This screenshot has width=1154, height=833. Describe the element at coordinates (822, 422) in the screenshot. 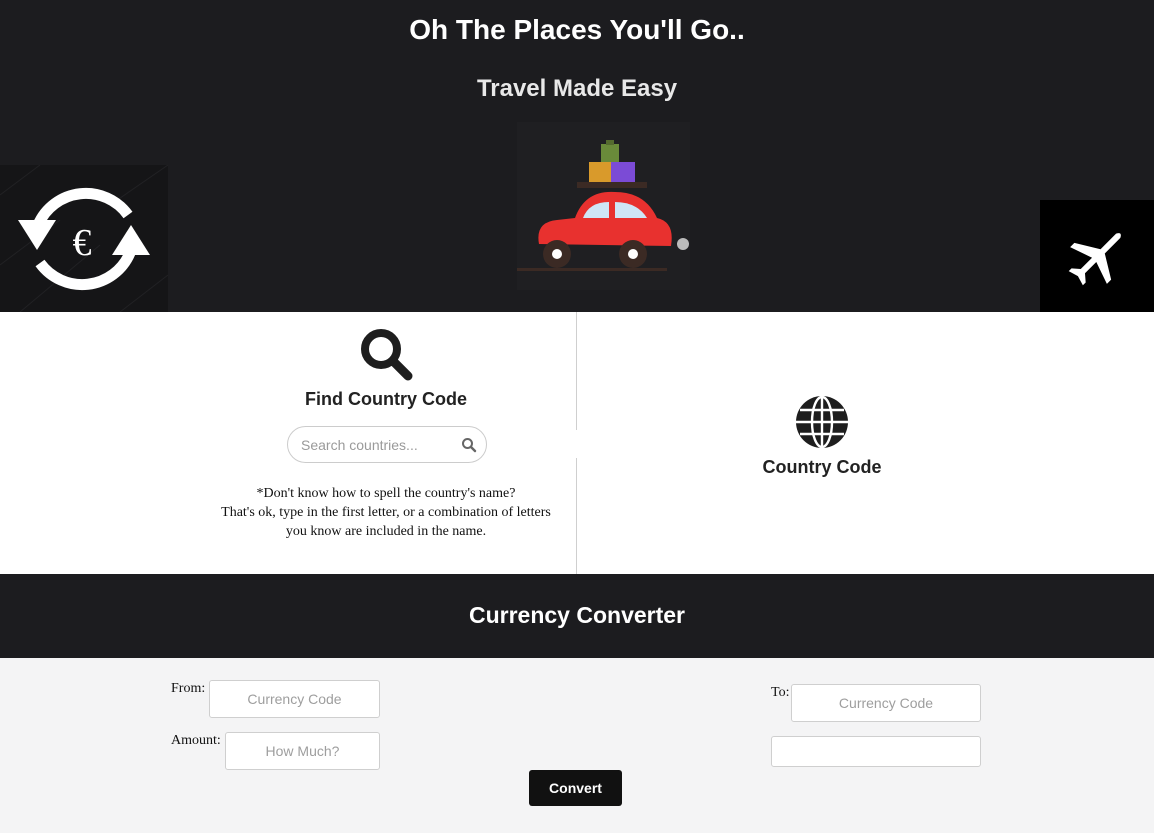

I see `globe-icon` at that location.